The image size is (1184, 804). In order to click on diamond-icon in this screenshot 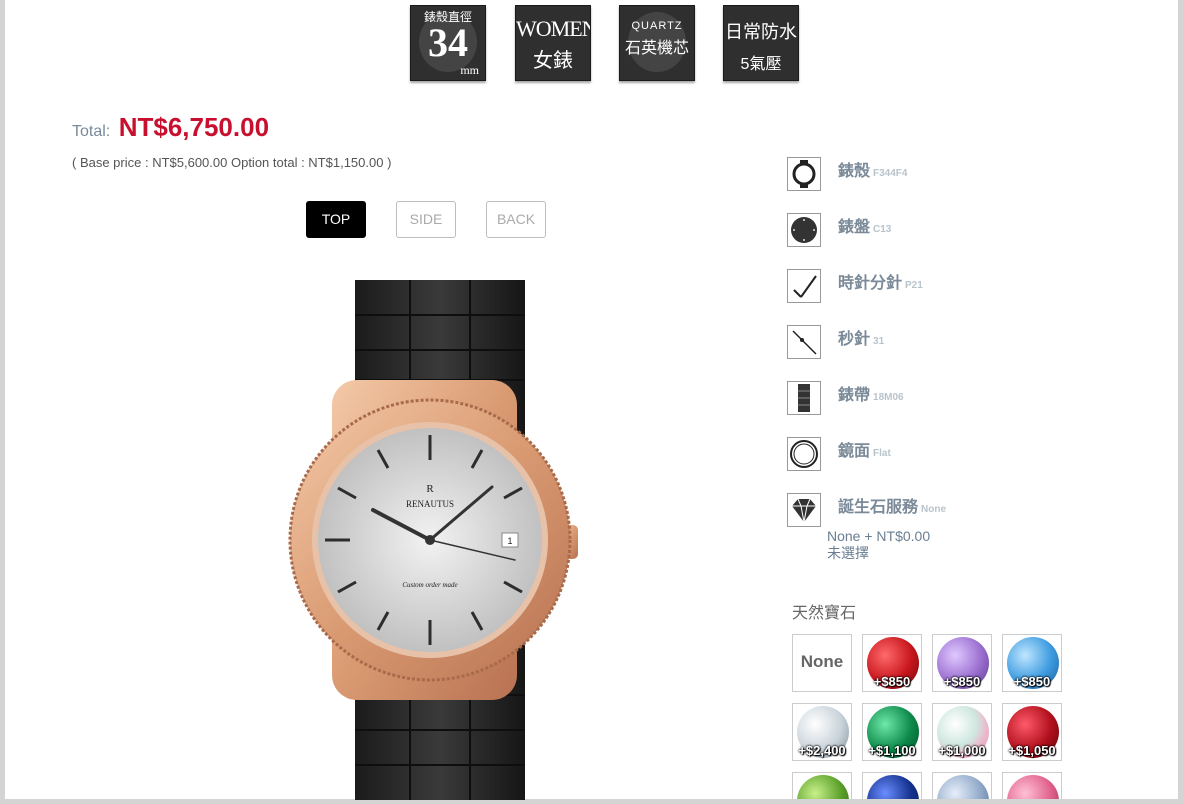, I will do `click(804, 510)`.